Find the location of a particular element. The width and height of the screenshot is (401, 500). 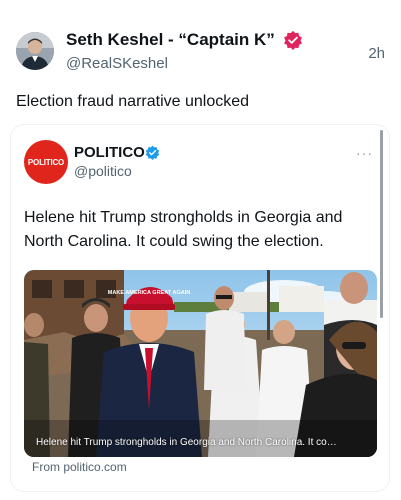

link-source: From politico.com is located at coordinates (79, 467).